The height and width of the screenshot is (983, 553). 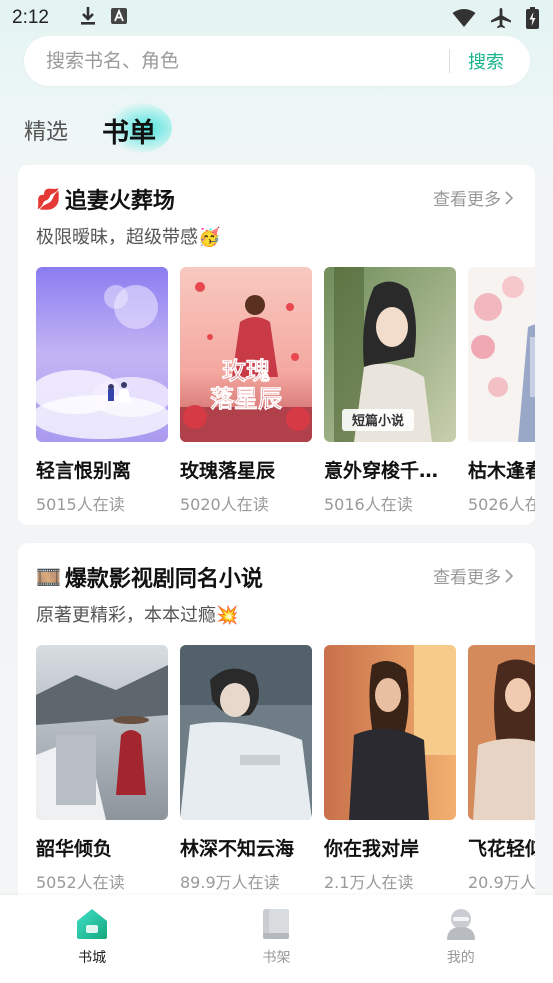 I want to click on search-button: 搜索, so click(x=486, y=61).